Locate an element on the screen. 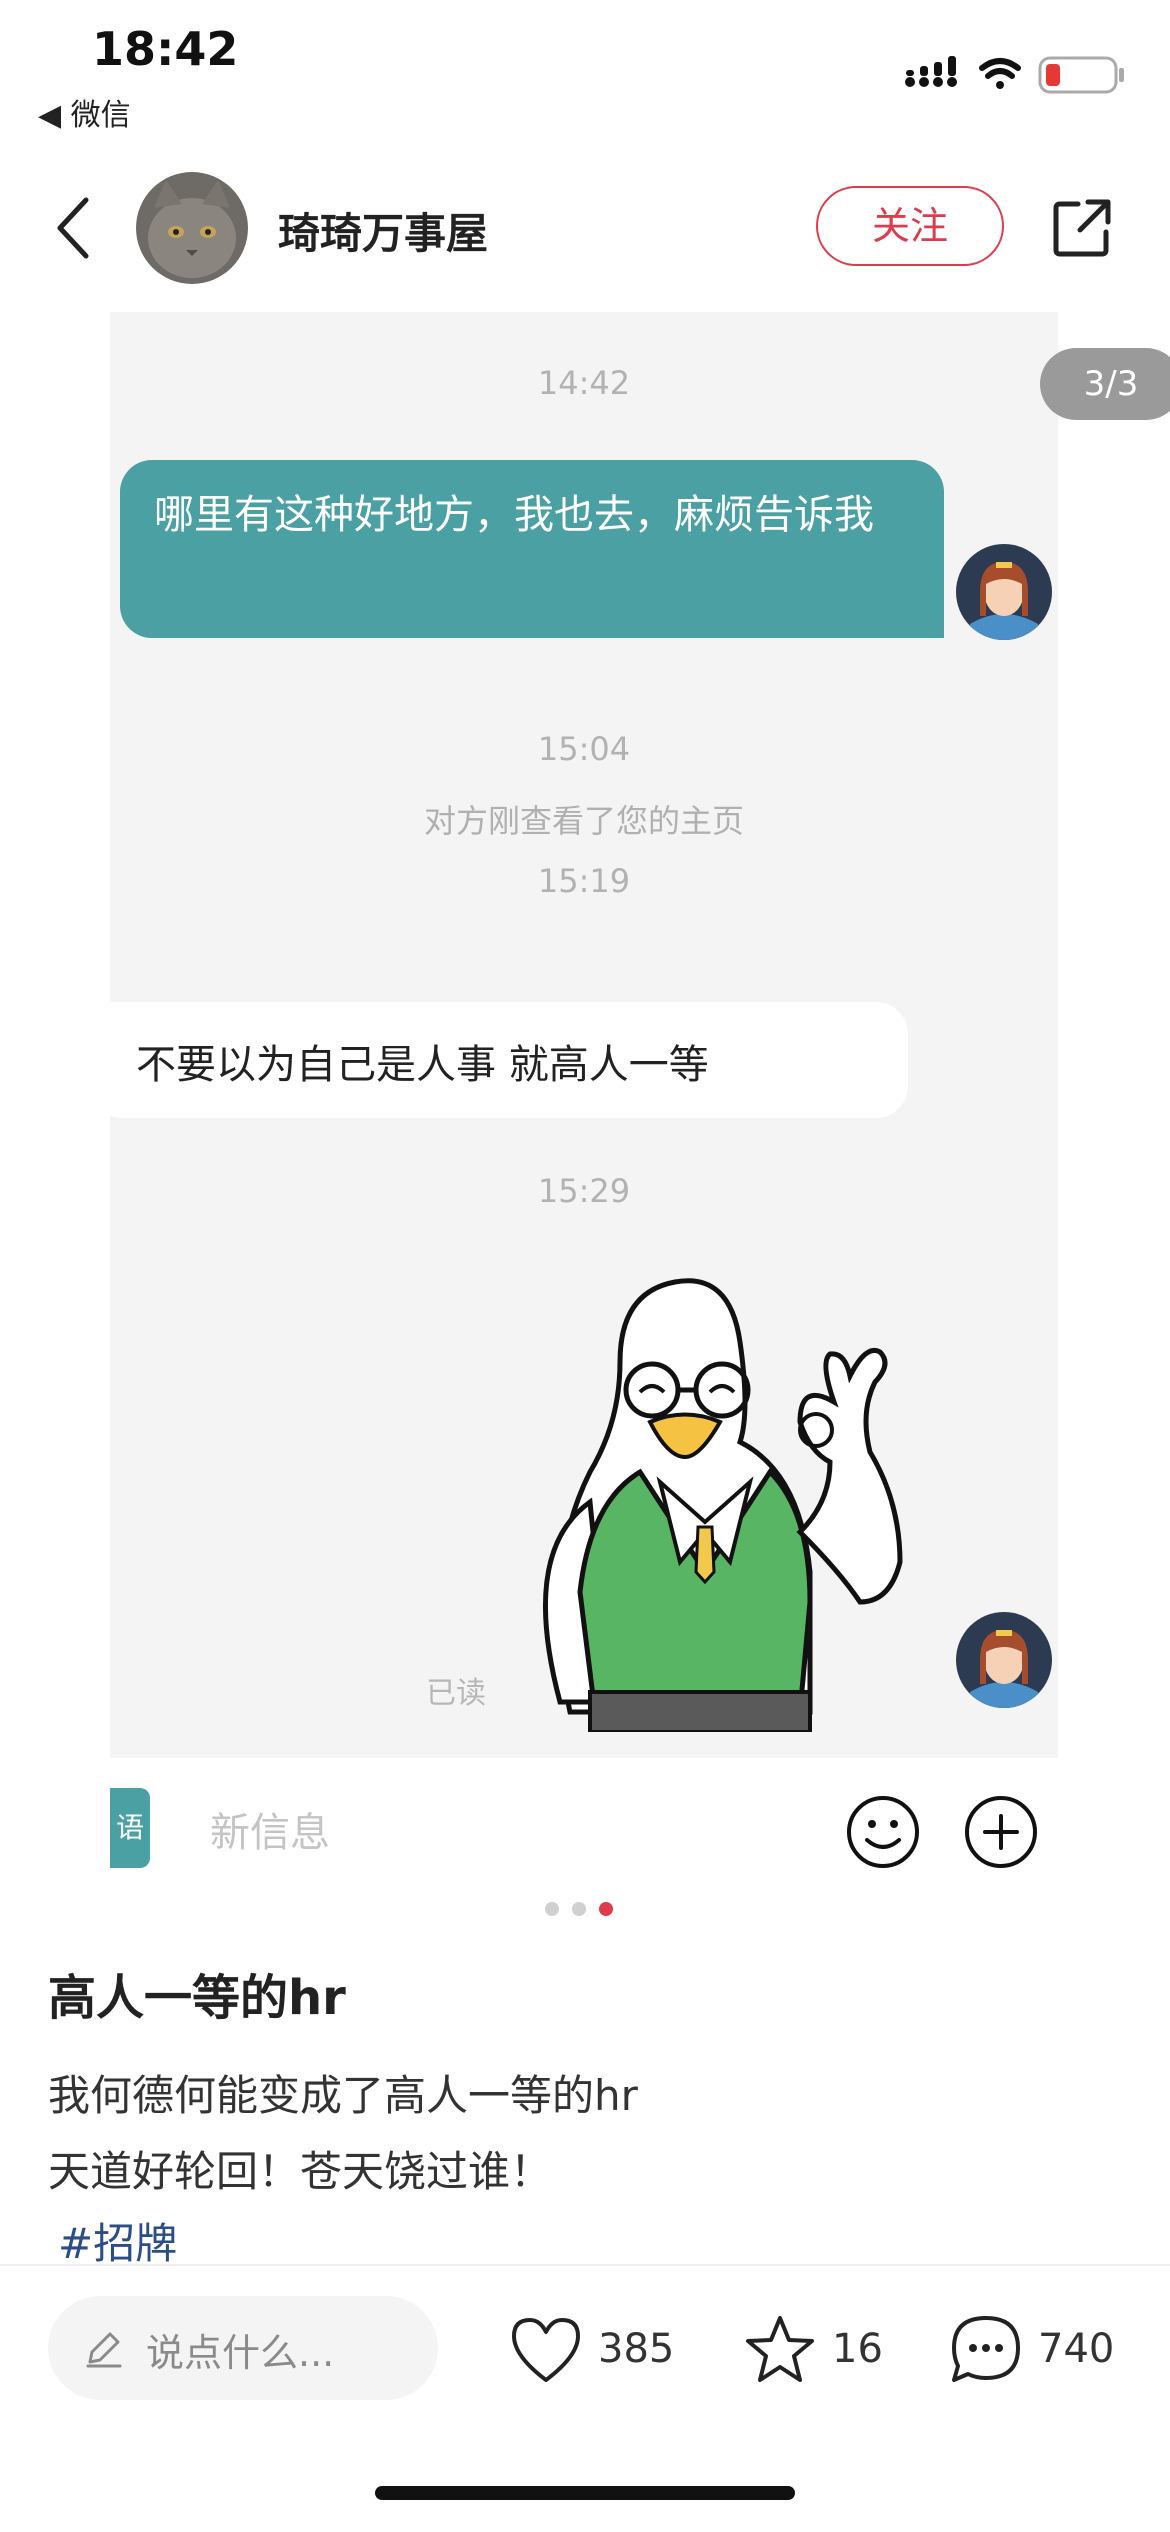  battery-icon is located at coordinates (1081, 75).